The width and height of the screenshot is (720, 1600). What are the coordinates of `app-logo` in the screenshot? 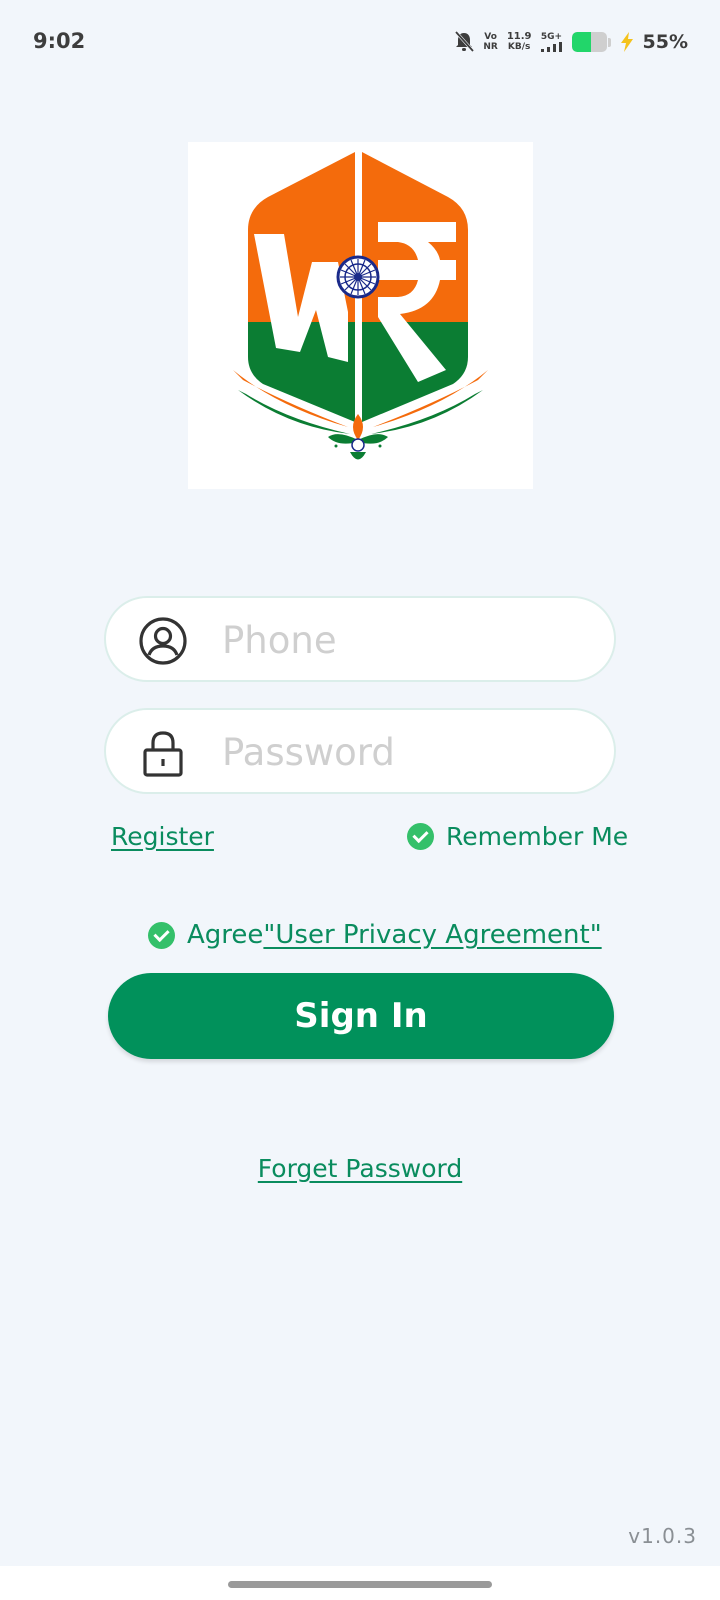 It's located at (360, 315).